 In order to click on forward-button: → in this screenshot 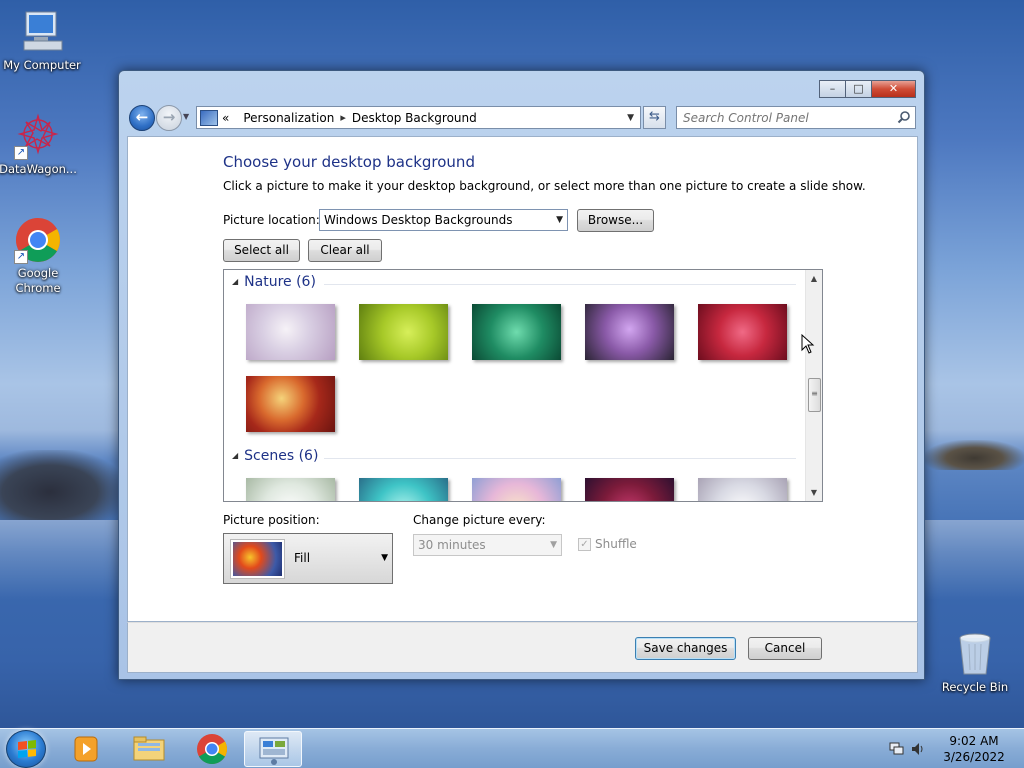, I will do `click(169, 118)`.